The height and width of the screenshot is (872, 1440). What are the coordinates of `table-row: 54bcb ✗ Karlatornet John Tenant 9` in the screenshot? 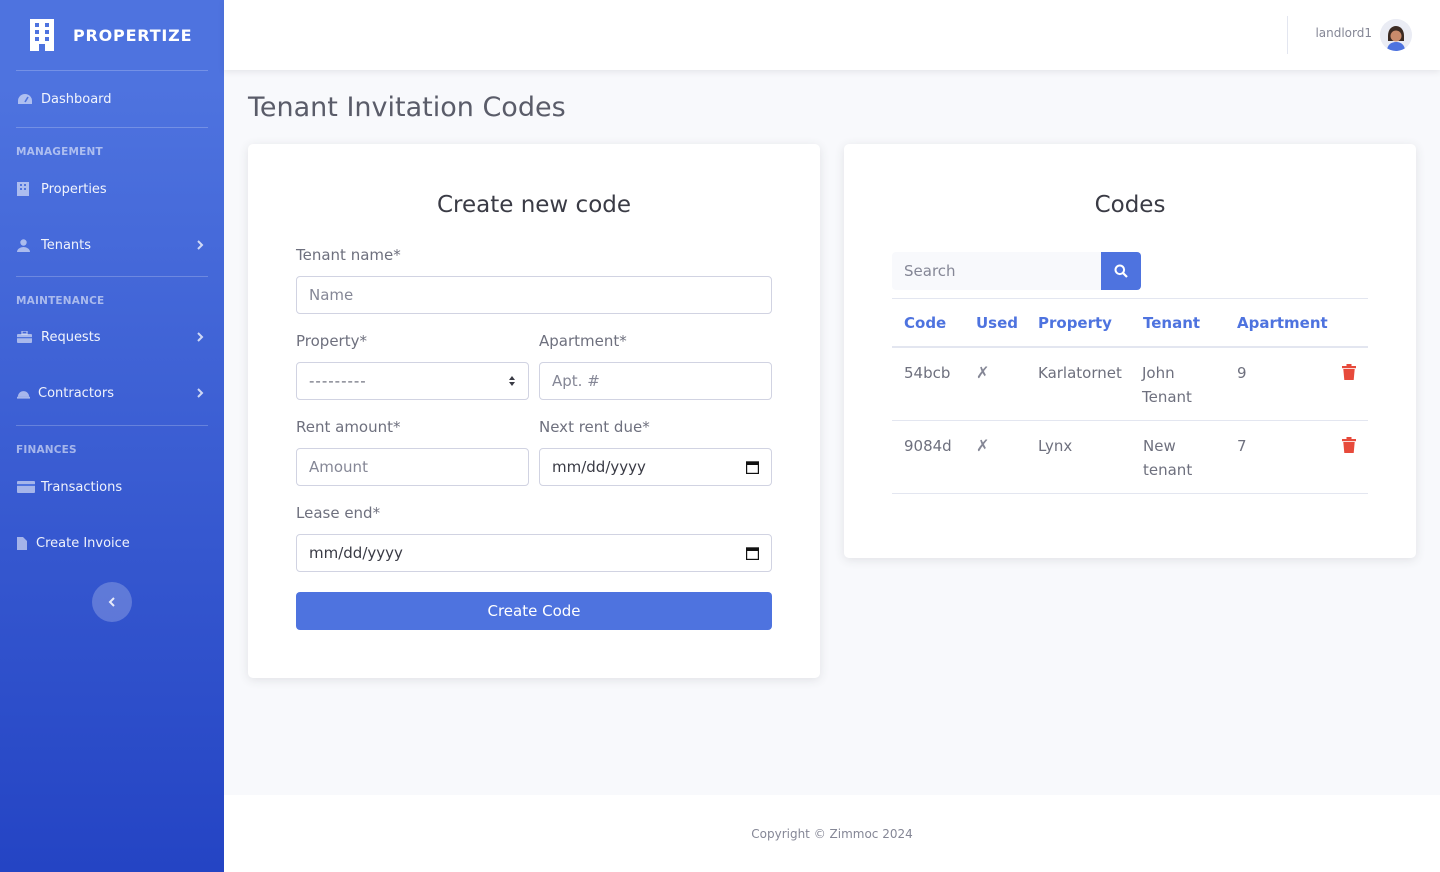 It's located at (1130, 384).